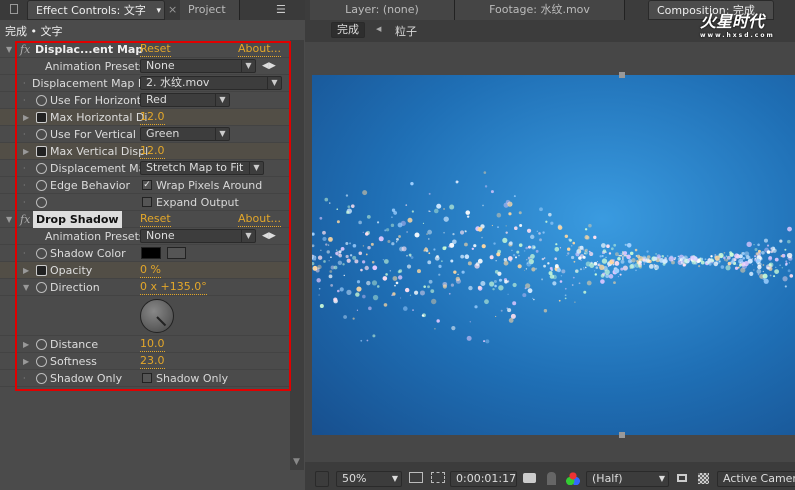 This screenshot has height=490, width=795. Describe the element at coordinates (416, 477) in the screenshot. I see `safe-margins-icon` at that location.